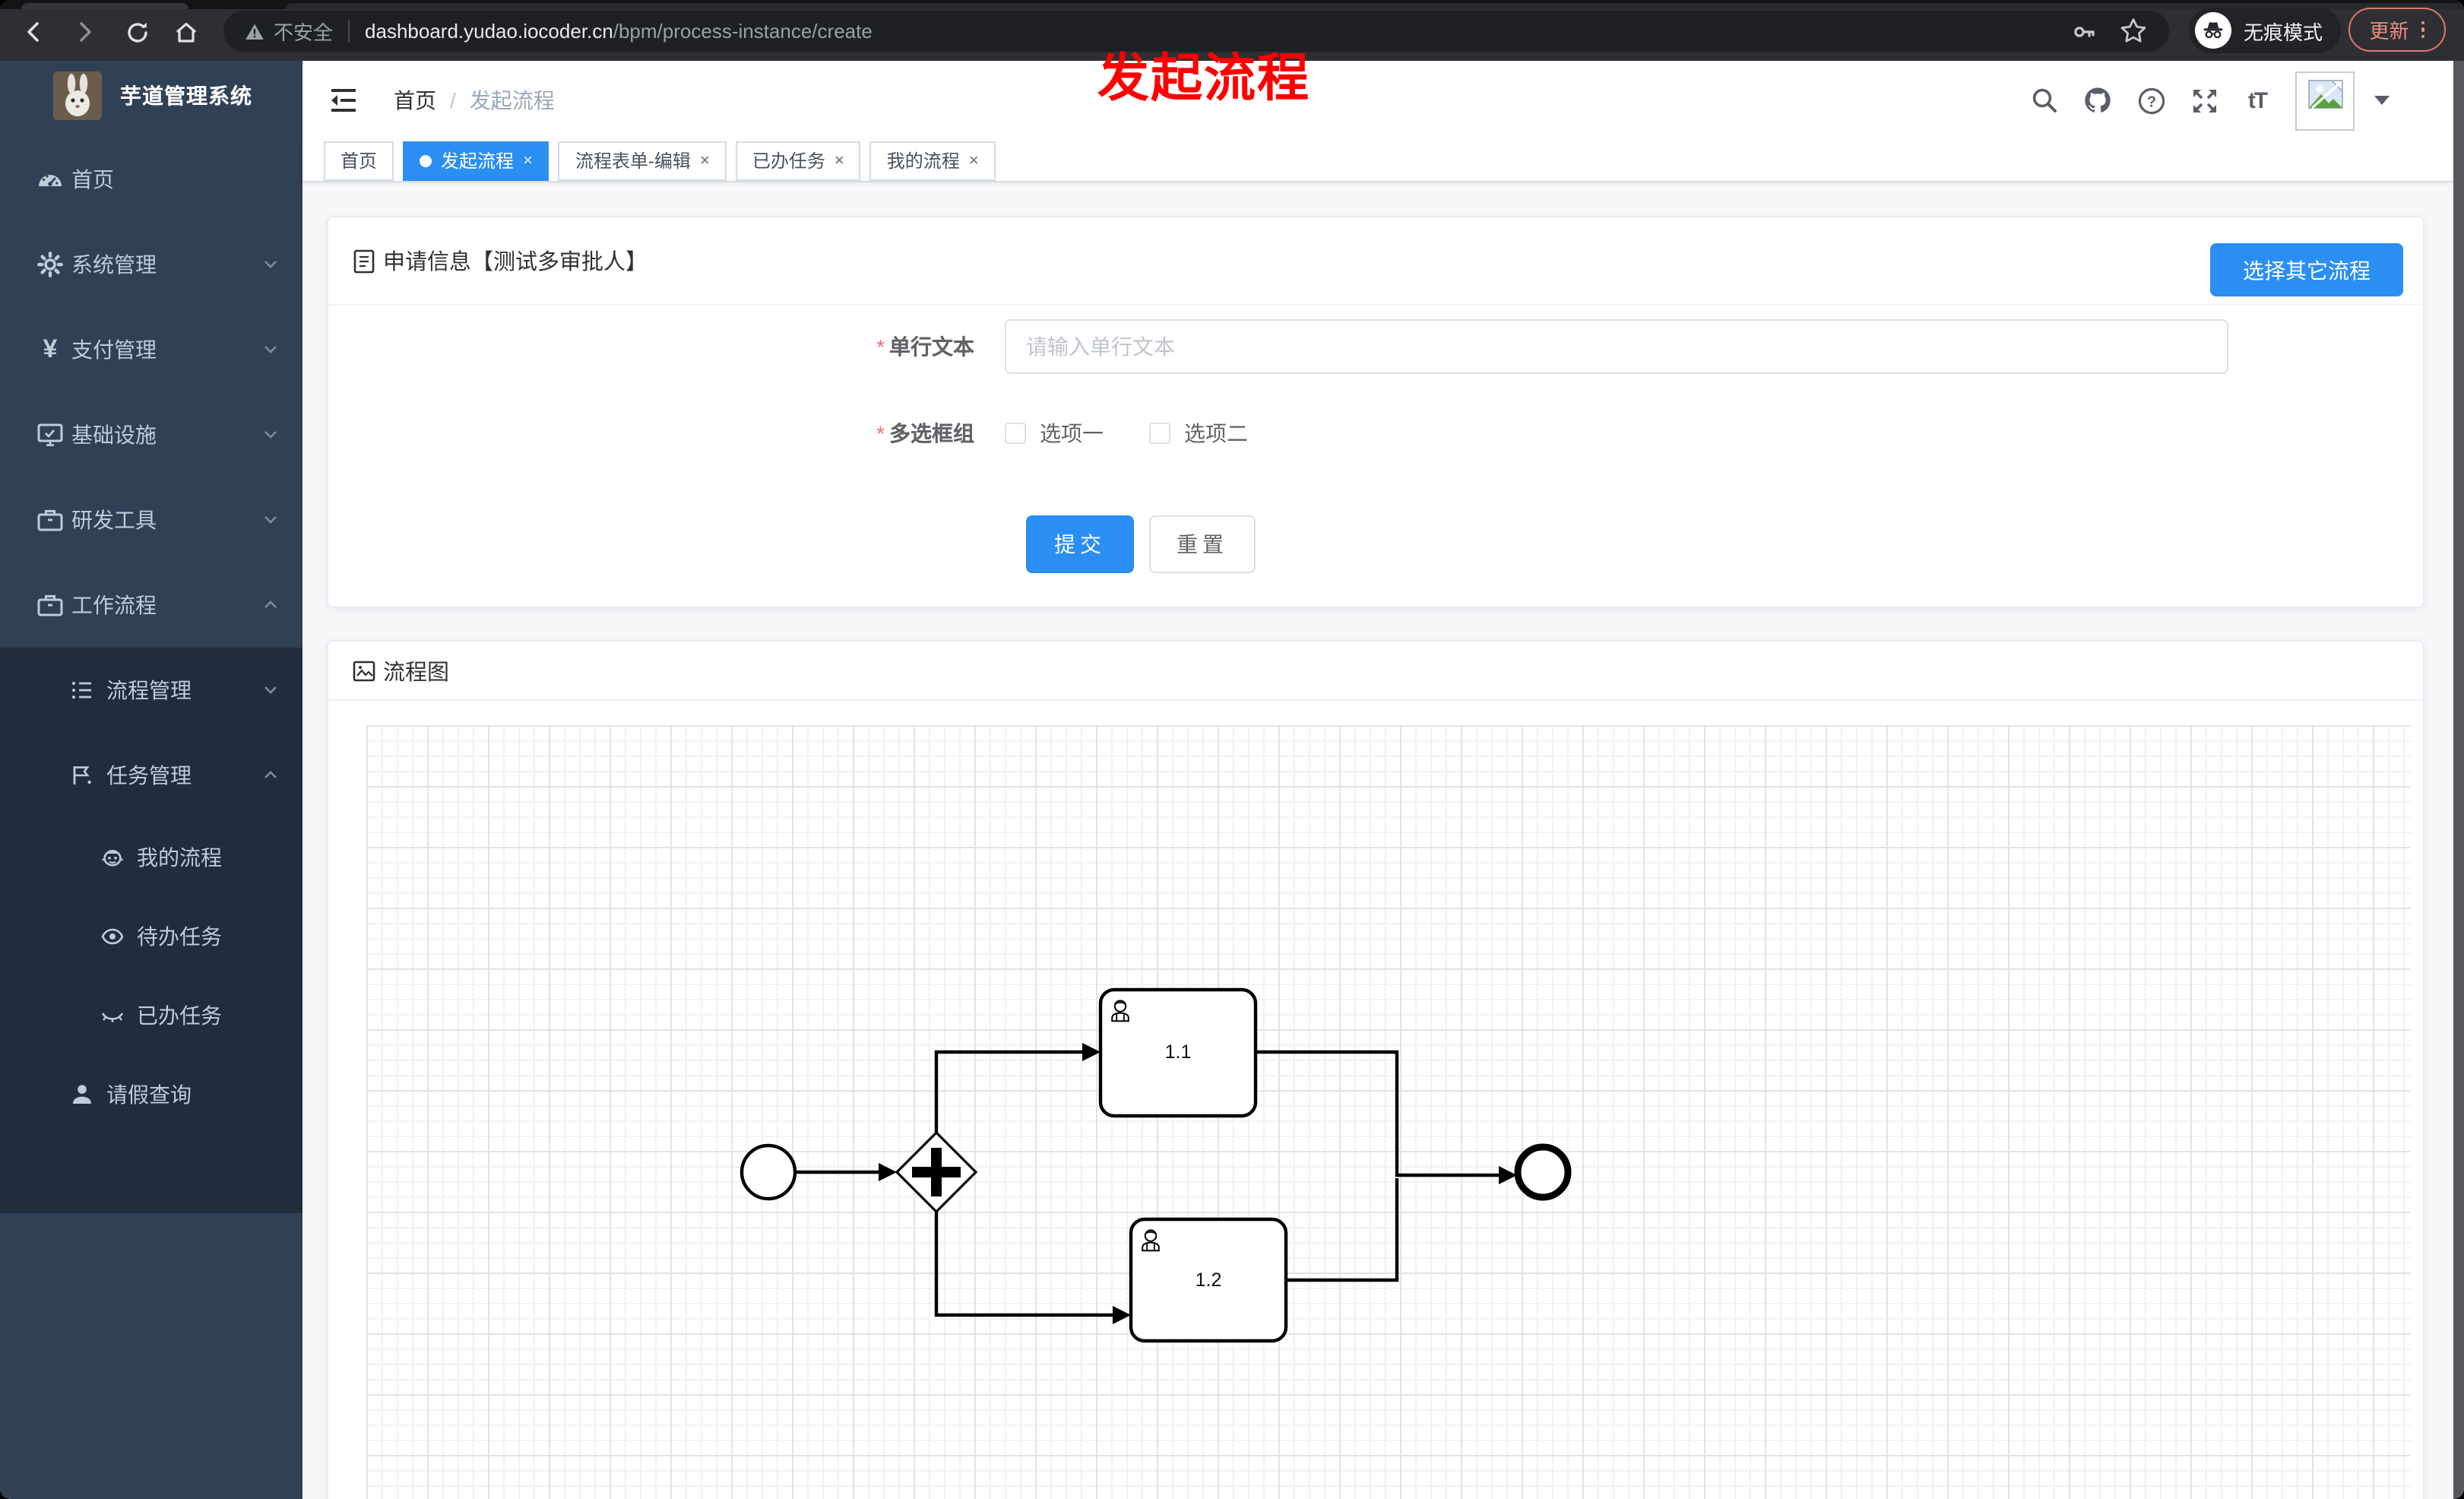 The height and width of the screenshot is (1499, 2464). I want to click on sidebar-item-payment: ¥ 支付管理, so click(151, 350).